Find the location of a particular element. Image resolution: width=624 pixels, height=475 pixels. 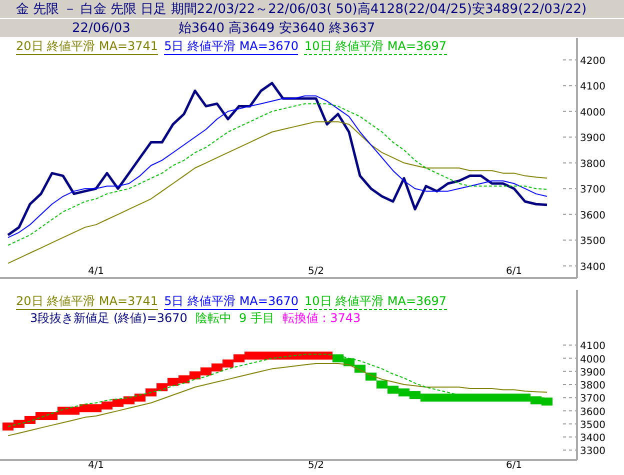

axis-label: 4200 is located at coordinates (593, 61).